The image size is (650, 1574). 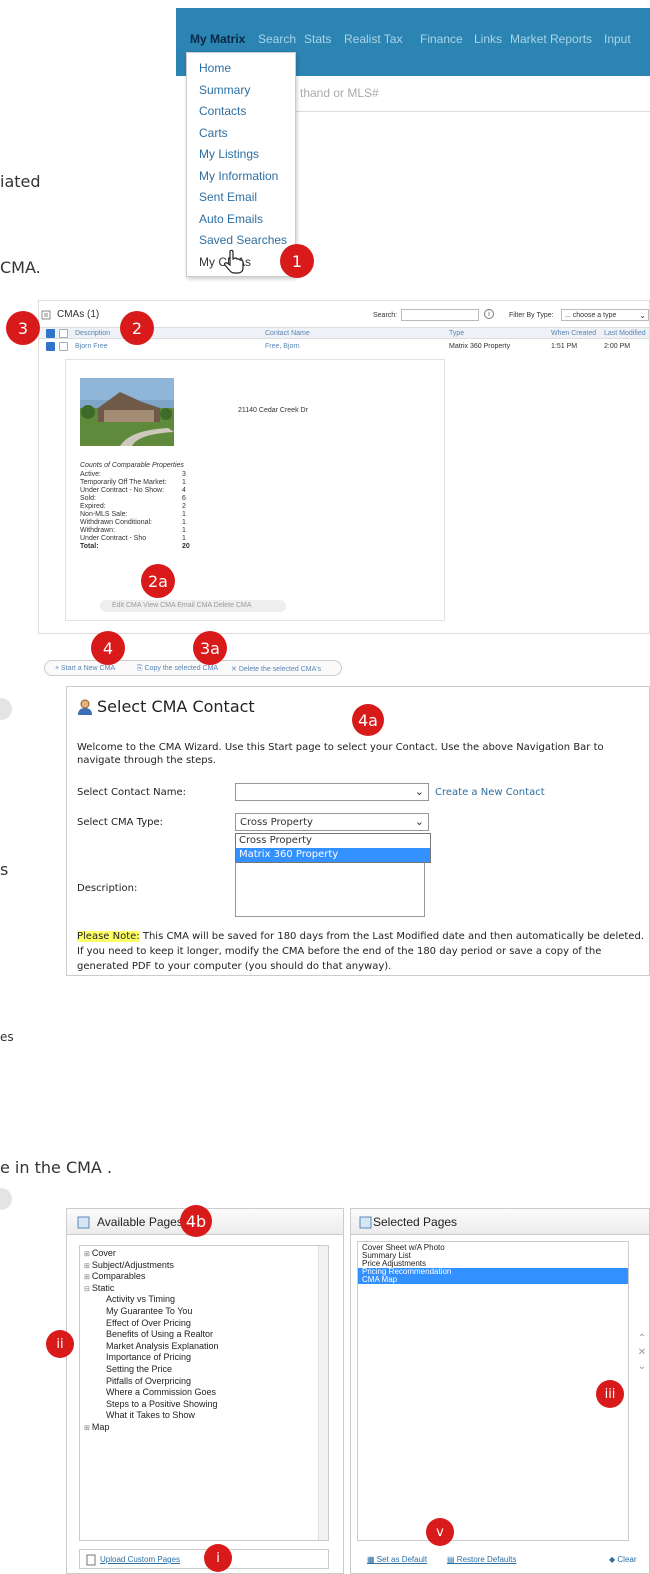 What do you see at coordinates (456, 333) in the screenshot?
I see `col-type: Type` at bounding box center [456, 333].